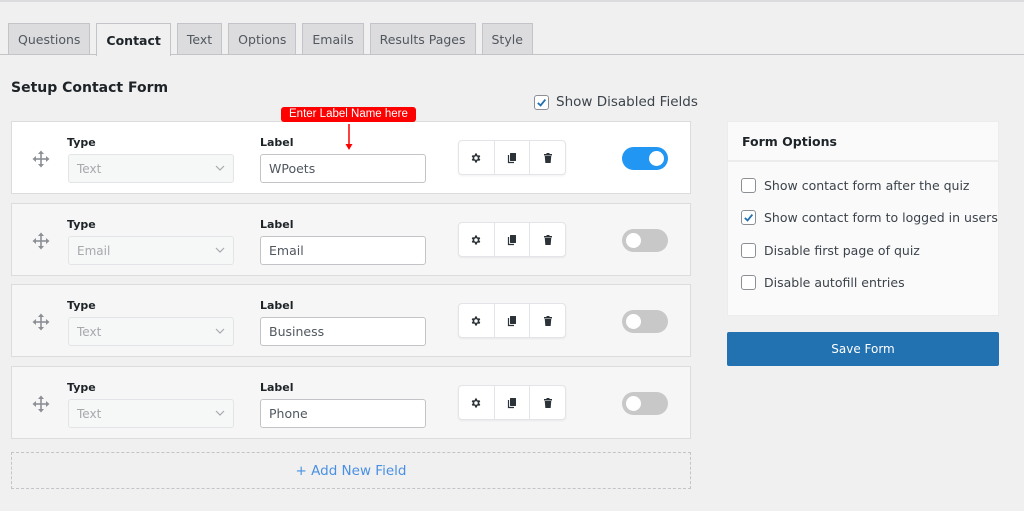  What do you see at coordinates (343, 413) in the screenshot?
I see `field-label-input: Phone` at bounding box center [343, 413].